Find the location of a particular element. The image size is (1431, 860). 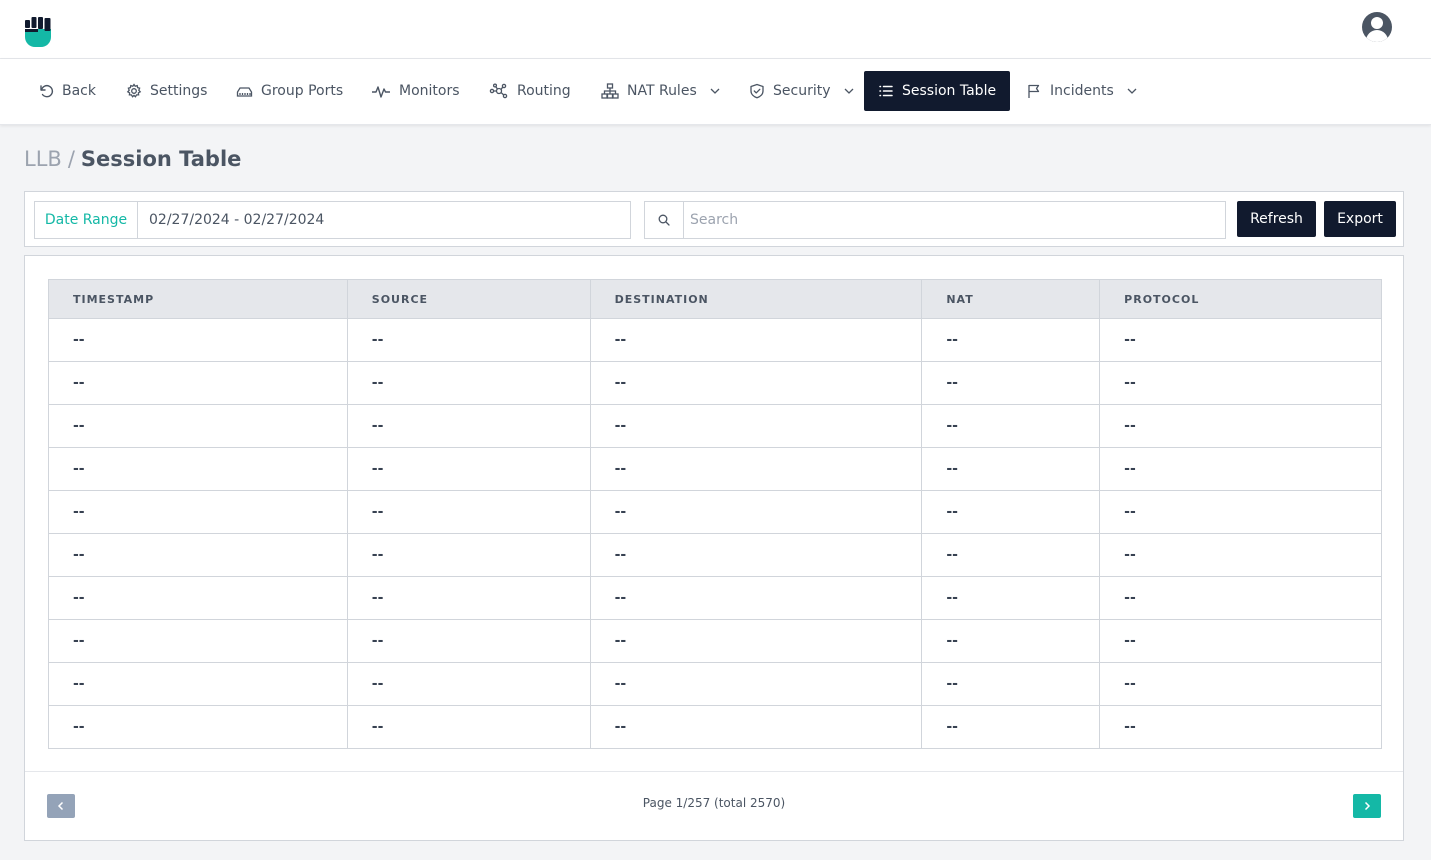

nav-back-label: Back is located at coordinates (79, 91).